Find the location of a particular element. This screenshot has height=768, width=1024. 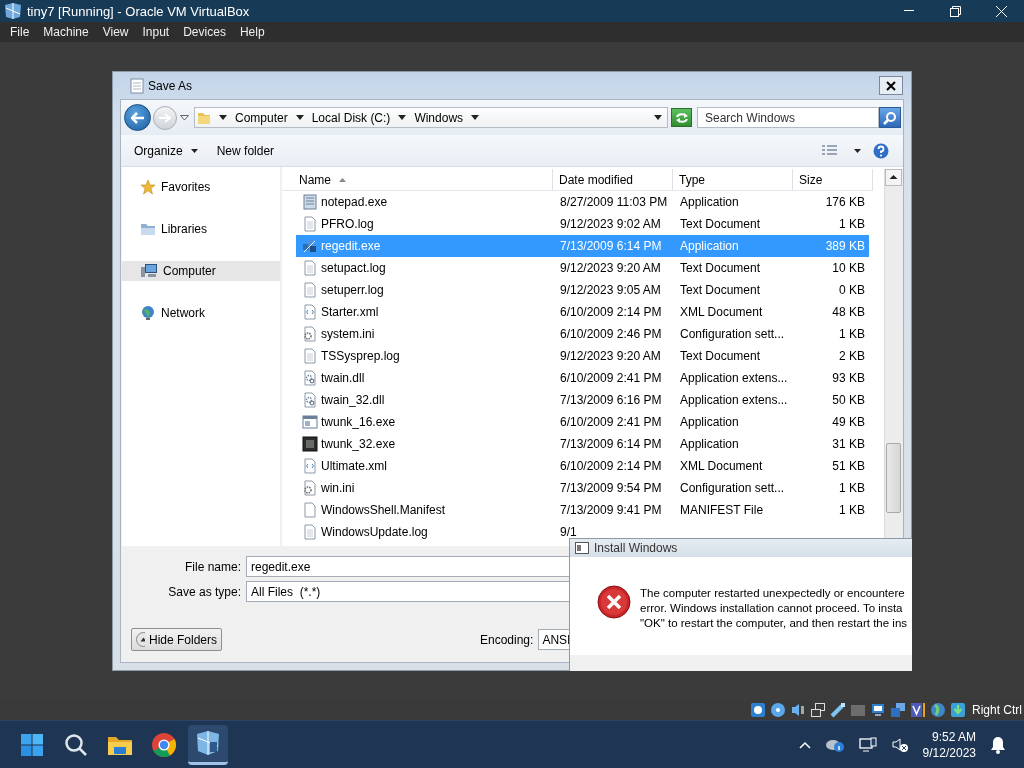

size-cell-text: 50 KB is located at coordinates (848, 400).